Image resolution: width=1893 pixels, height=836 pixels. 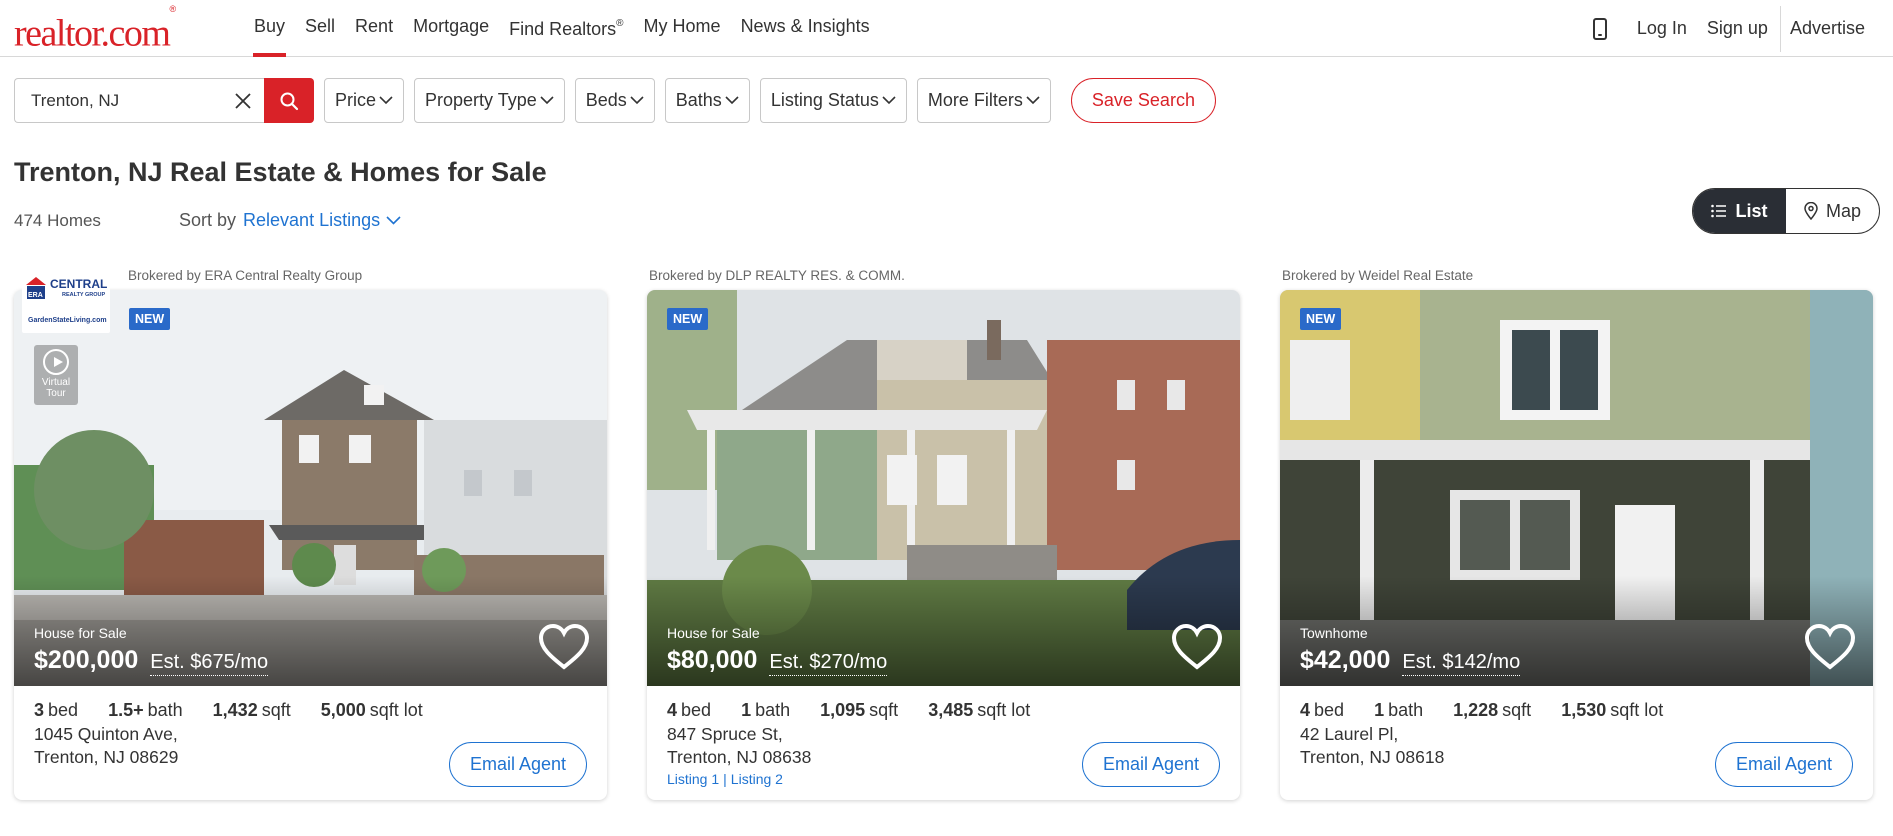 What do you see at coordinates (1496, 710) in the screenshot?
I see `listing-specs: 4 bed 1 bath 1,228 sqft 1,530 sqft lot` at bounding box center [1496, 710].